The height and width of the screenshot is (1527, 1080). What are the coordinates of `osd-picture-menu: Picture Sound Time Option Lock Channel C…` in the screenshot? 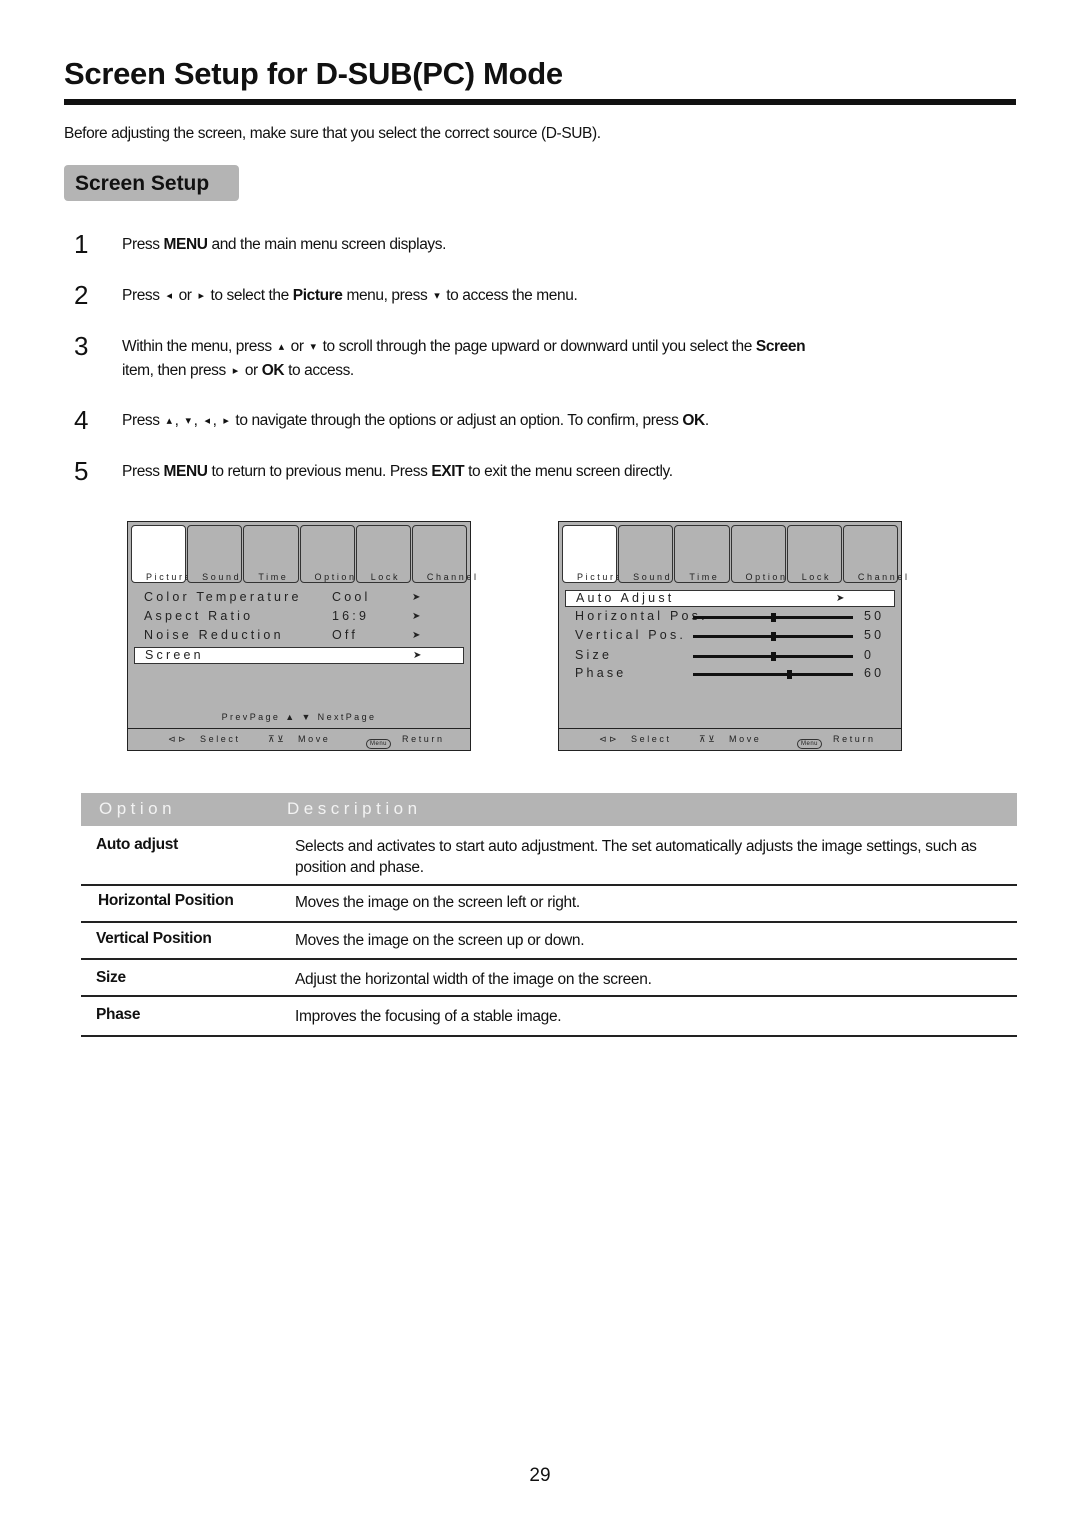 It's located at (301, 636).